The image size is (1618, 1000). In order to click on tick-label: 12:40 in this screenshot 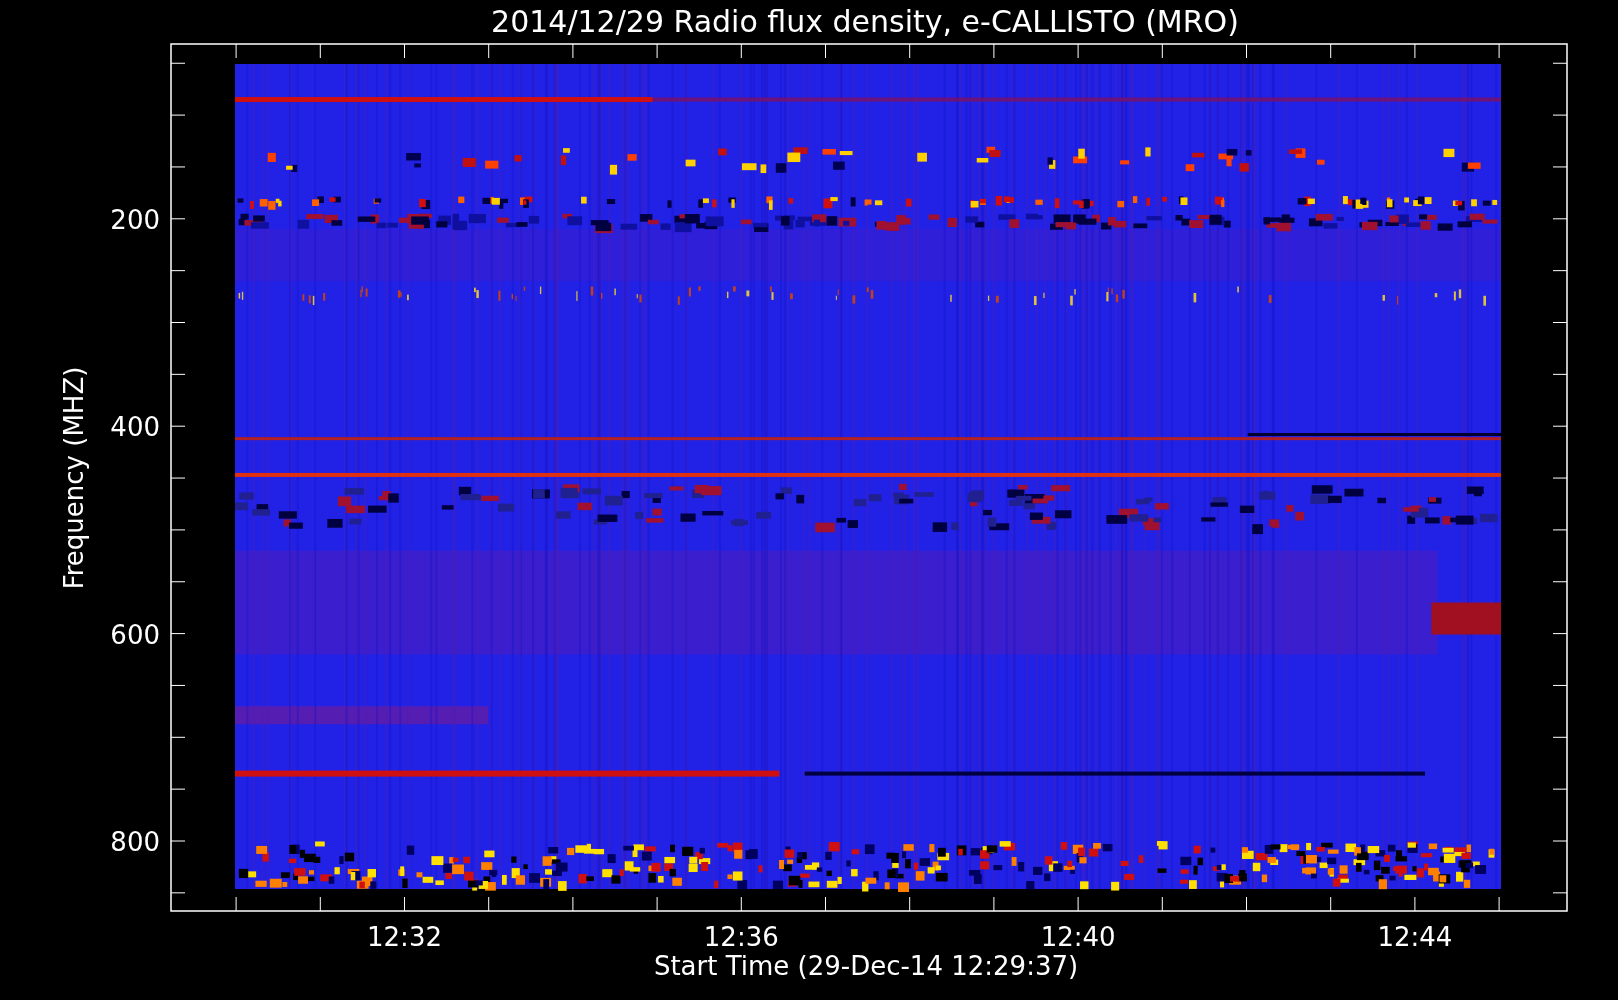, I will do `click(1078, 937)`.